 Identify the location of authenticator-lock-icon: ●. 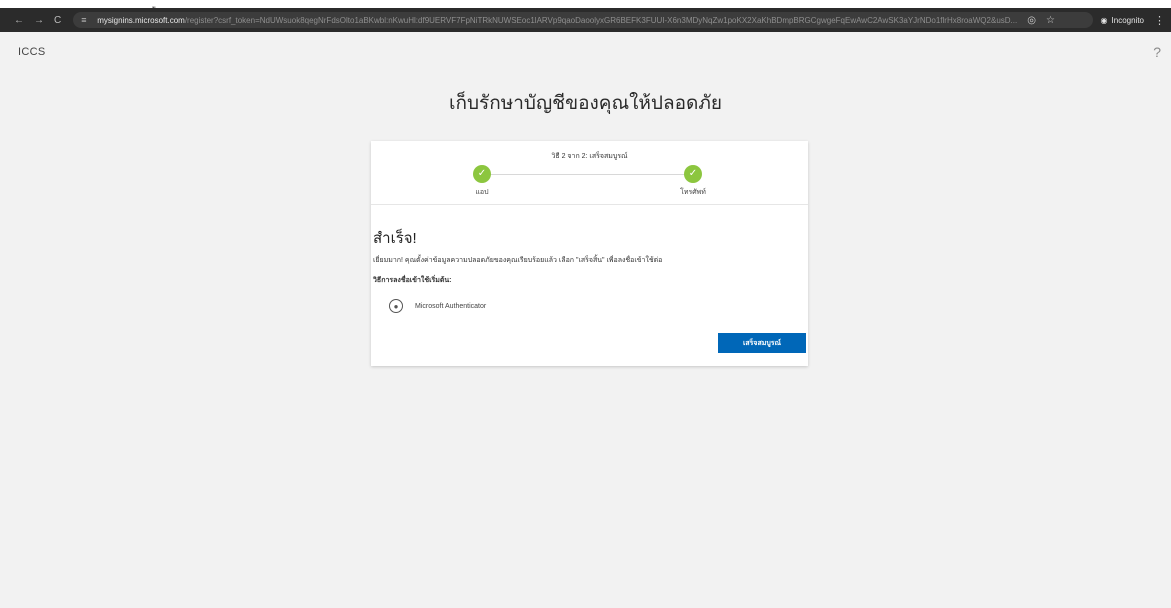
(396, 306).